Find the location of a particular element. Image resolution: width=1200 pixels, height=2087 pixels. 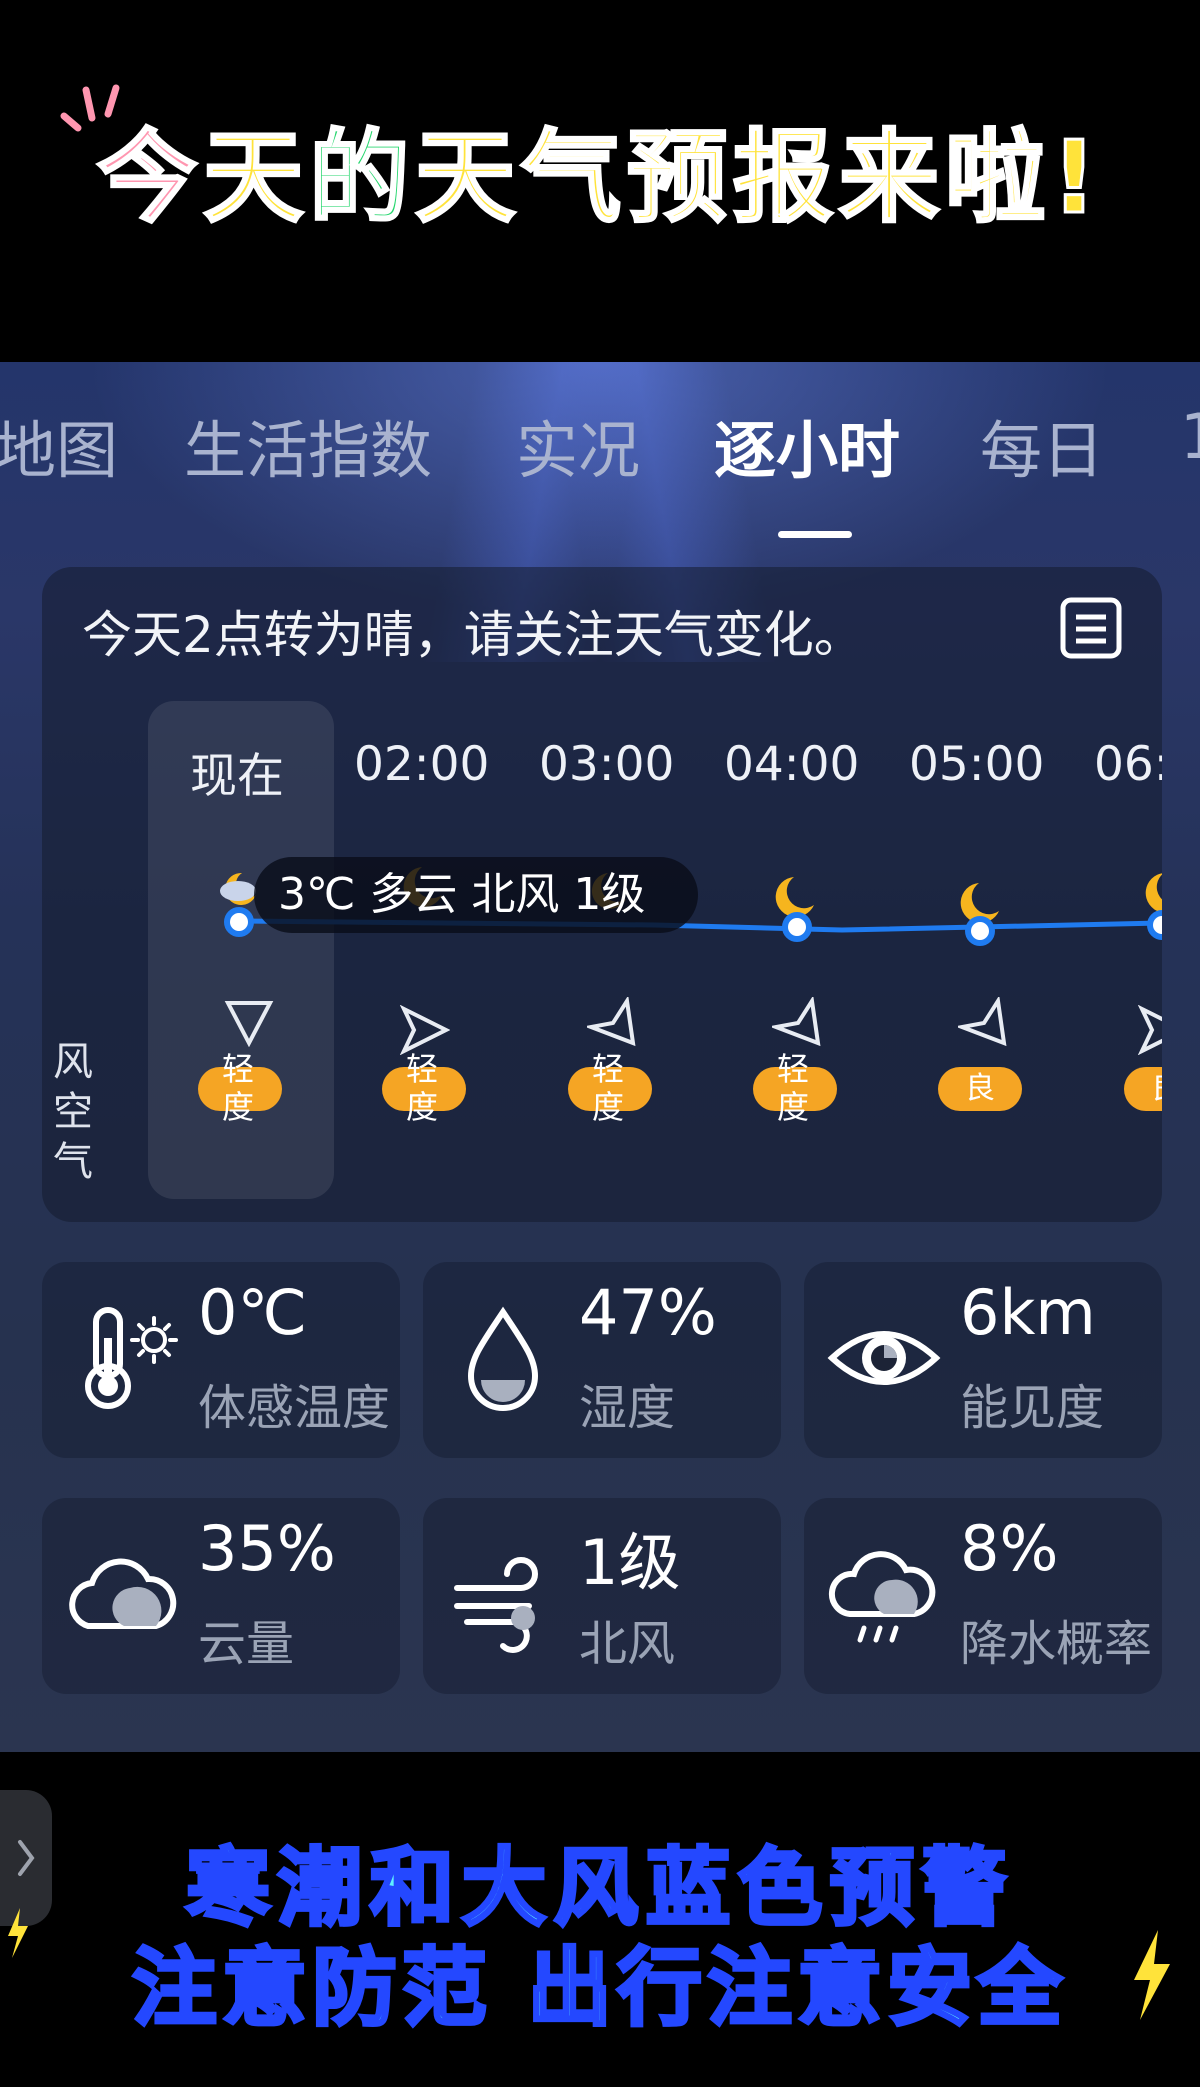

cloud-icon is located at coordinates (123, 1593).